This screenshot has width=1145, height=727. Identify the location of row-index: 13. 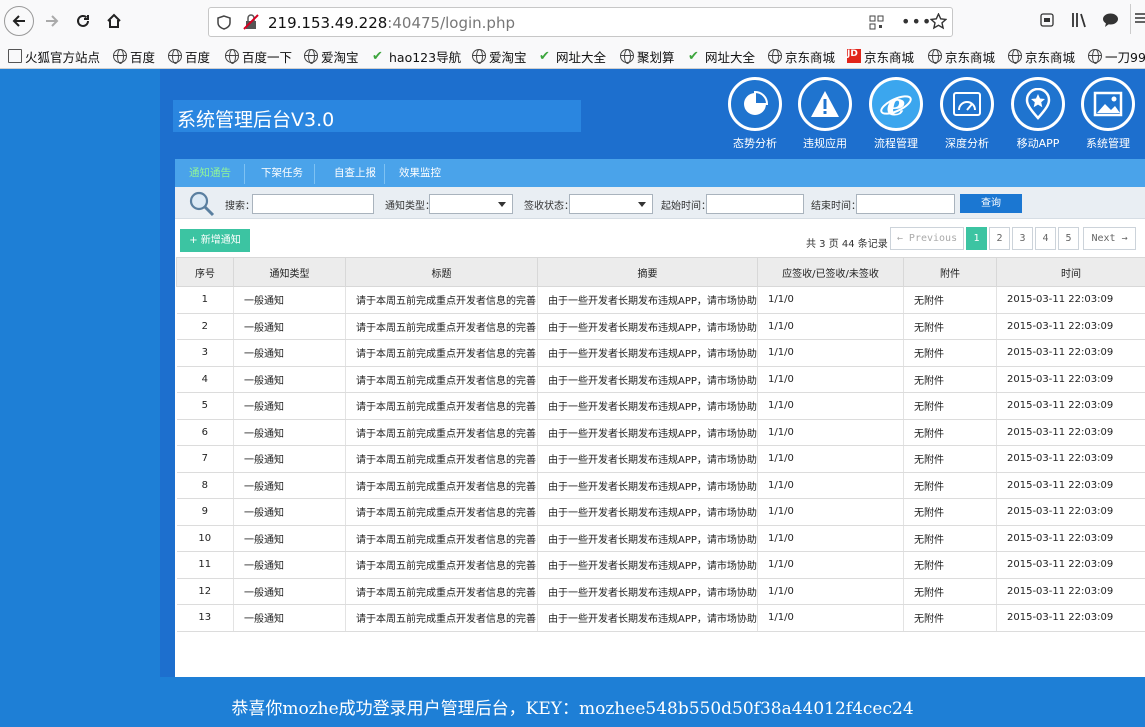
(205, 618).